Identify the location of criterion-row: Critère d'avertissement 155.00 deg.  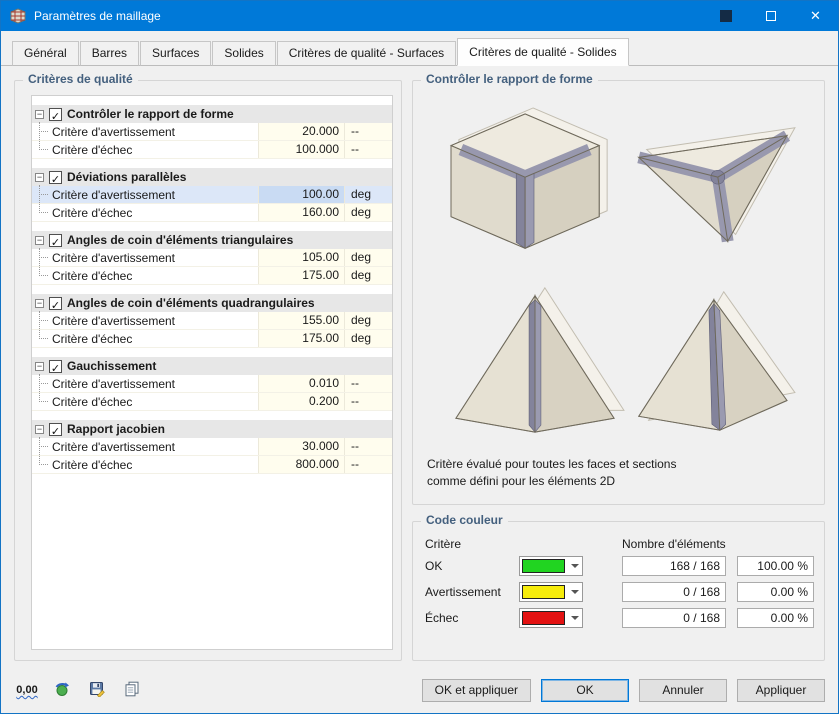
(212, 321).